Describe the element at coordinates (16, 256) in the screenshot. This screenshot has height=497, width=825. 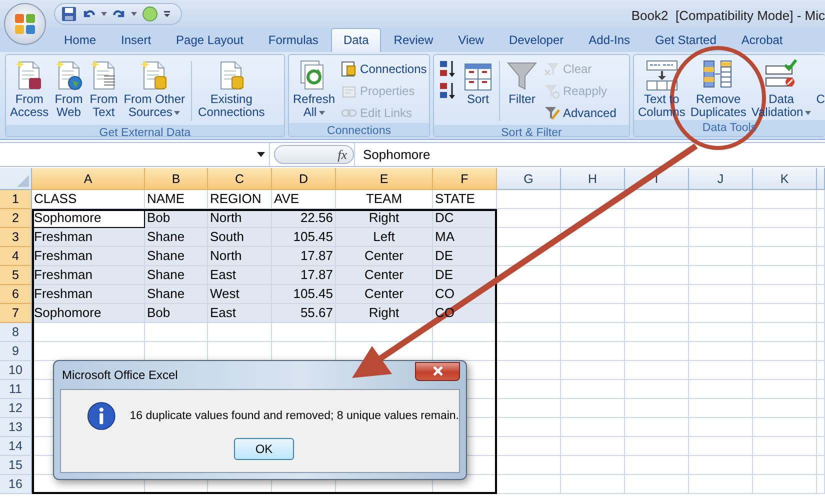
I see `row-header: 4` at that location.